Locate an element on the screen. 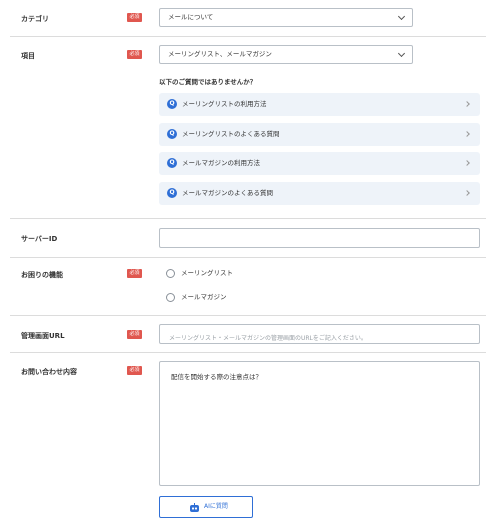 Image resolution: width=500 pixels, height=525 pixels. suggestion-item: Q メーリングリストのよくある質問 is located at coordinates (319, 134).